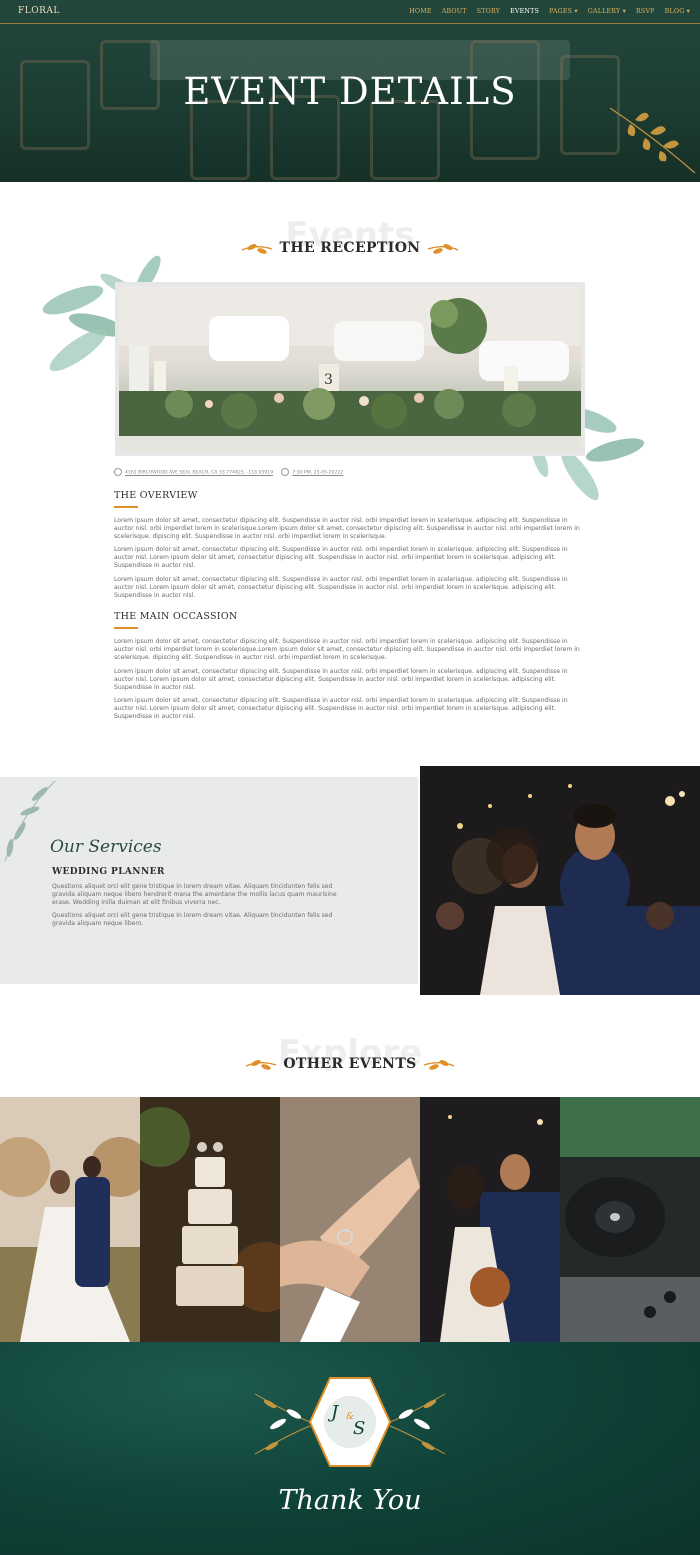 The height and width of the screenshot is (1555, 700). I want to click on clock-icon, so click(285, 472).